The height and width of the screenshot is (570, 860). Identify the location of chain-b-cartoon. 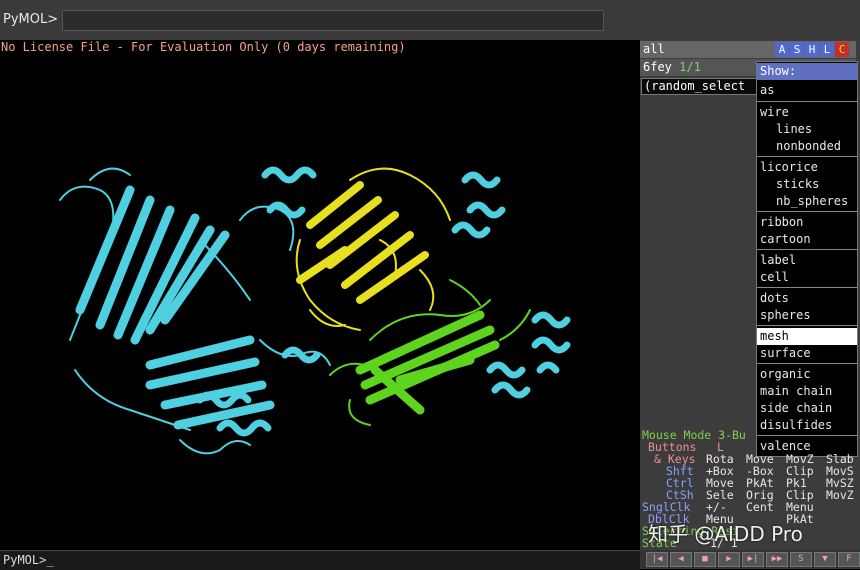
(373, 249).